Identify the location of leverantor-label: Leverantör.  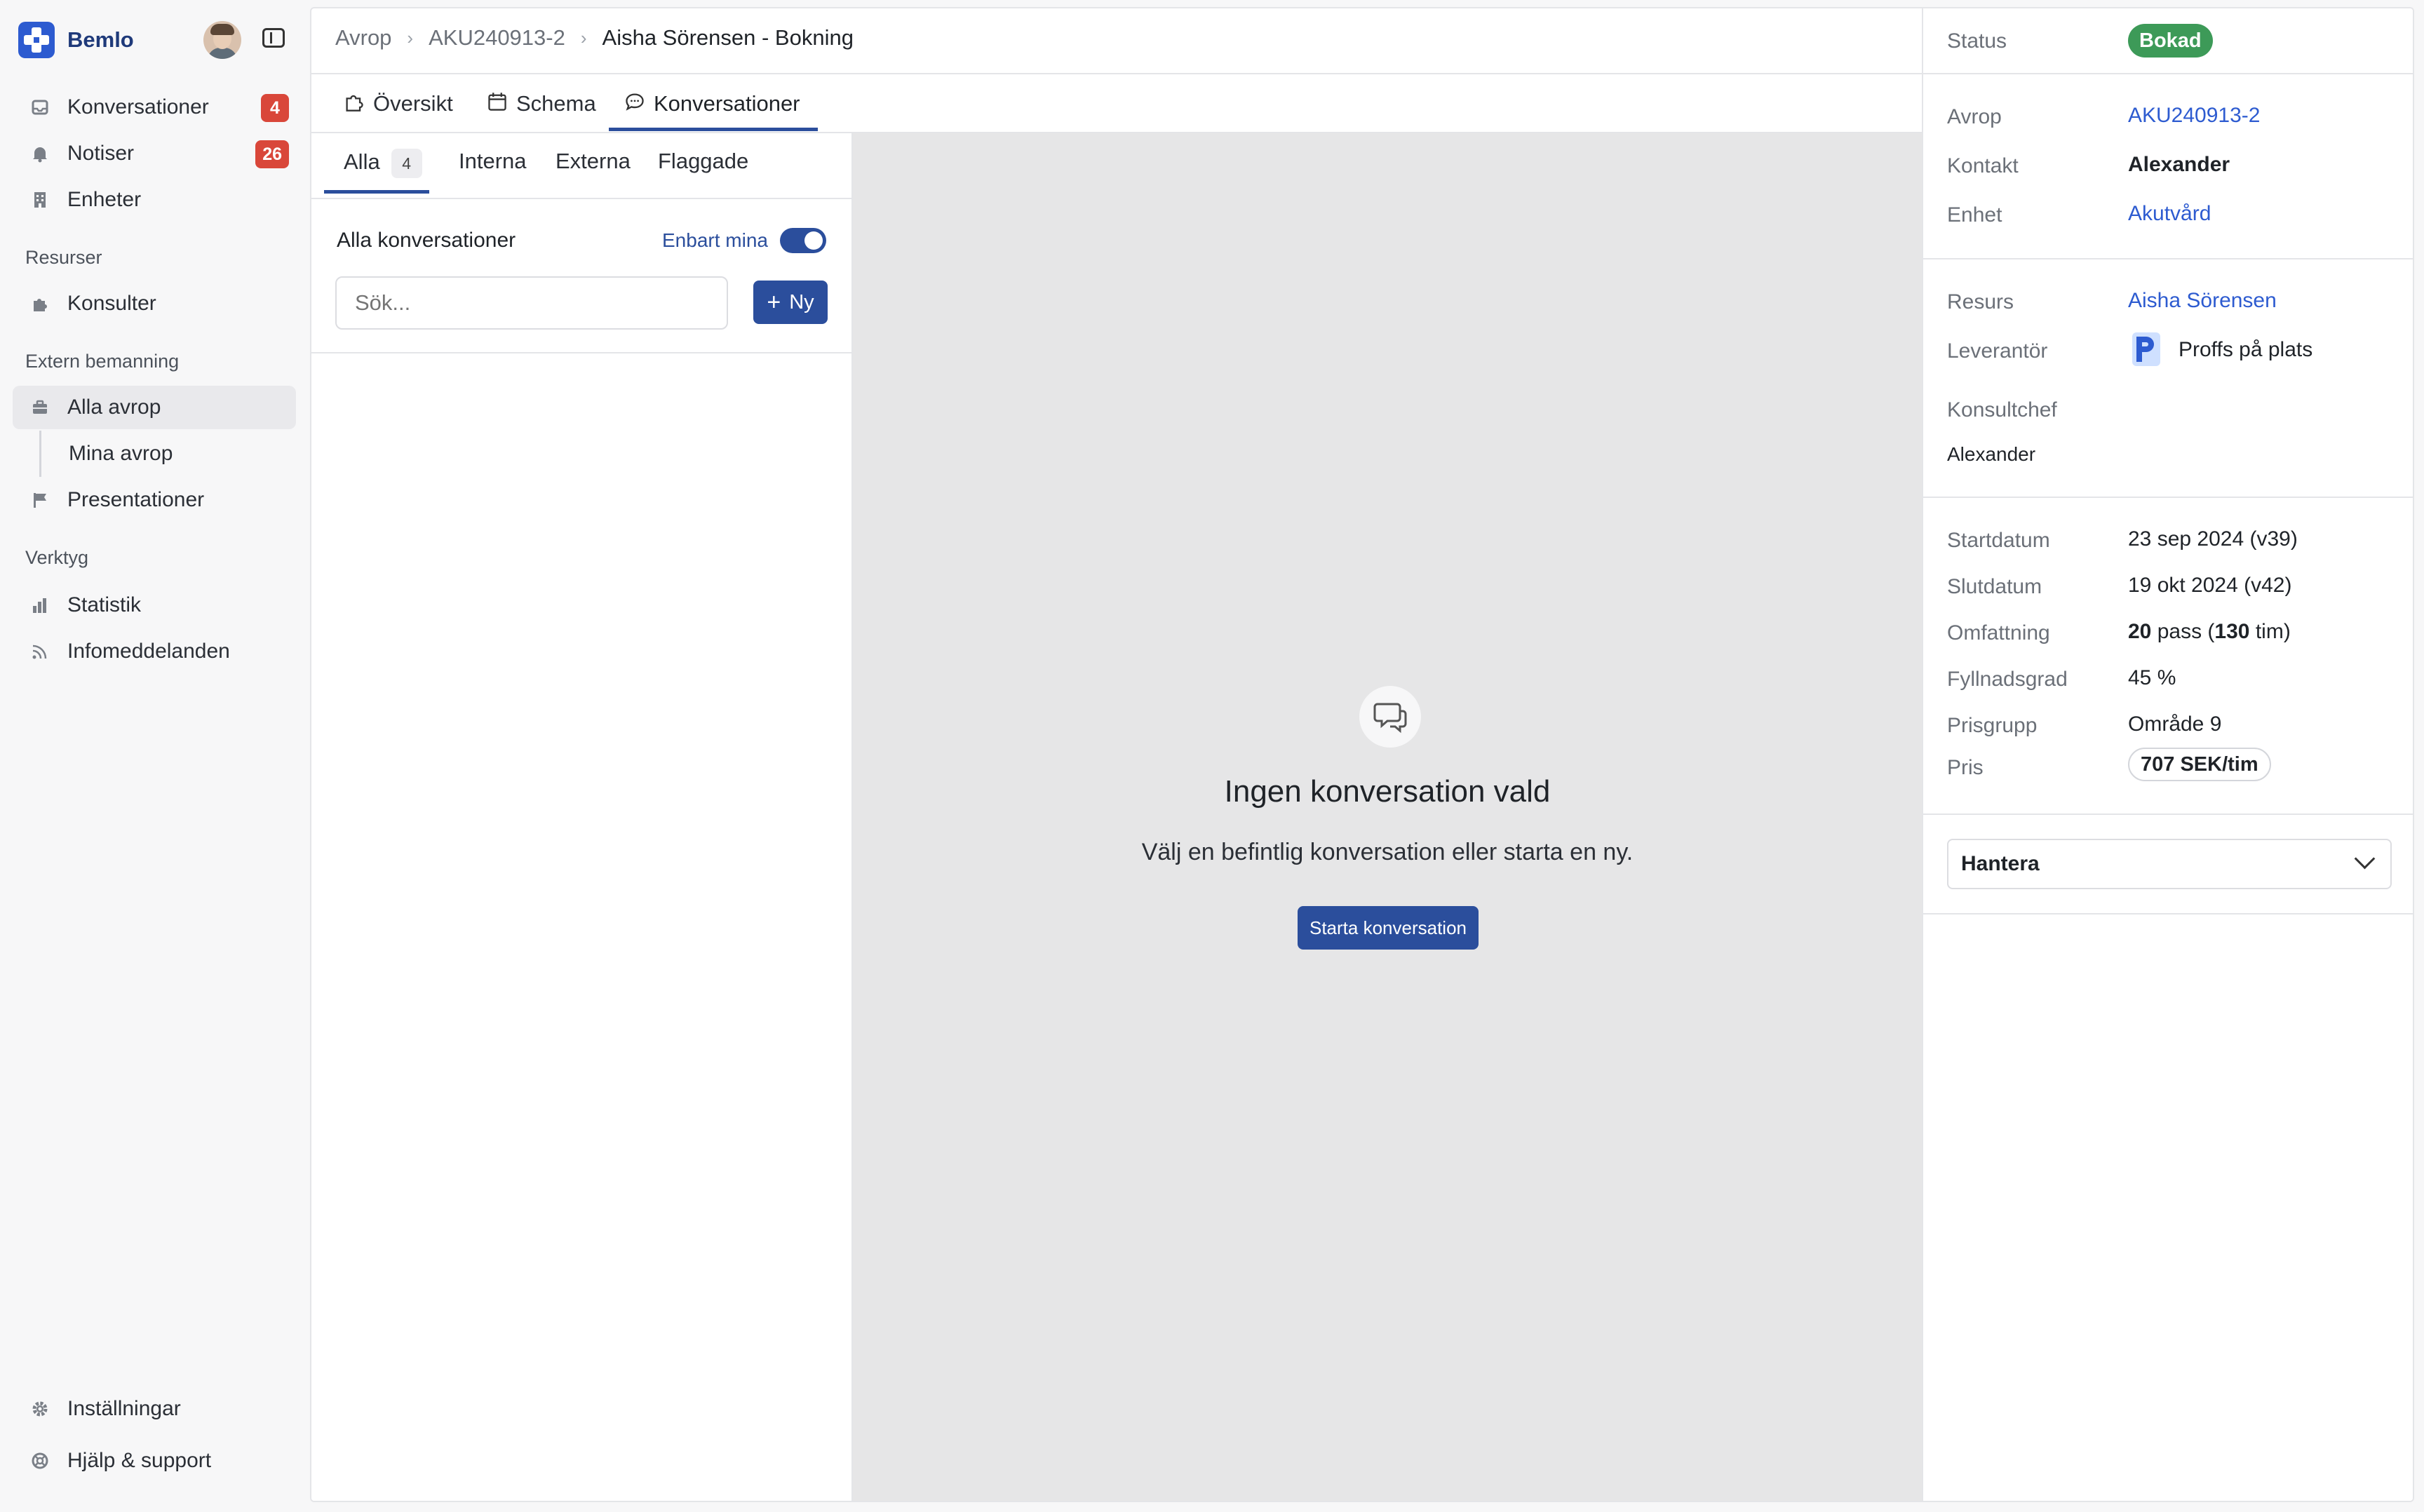
(1997, 351).